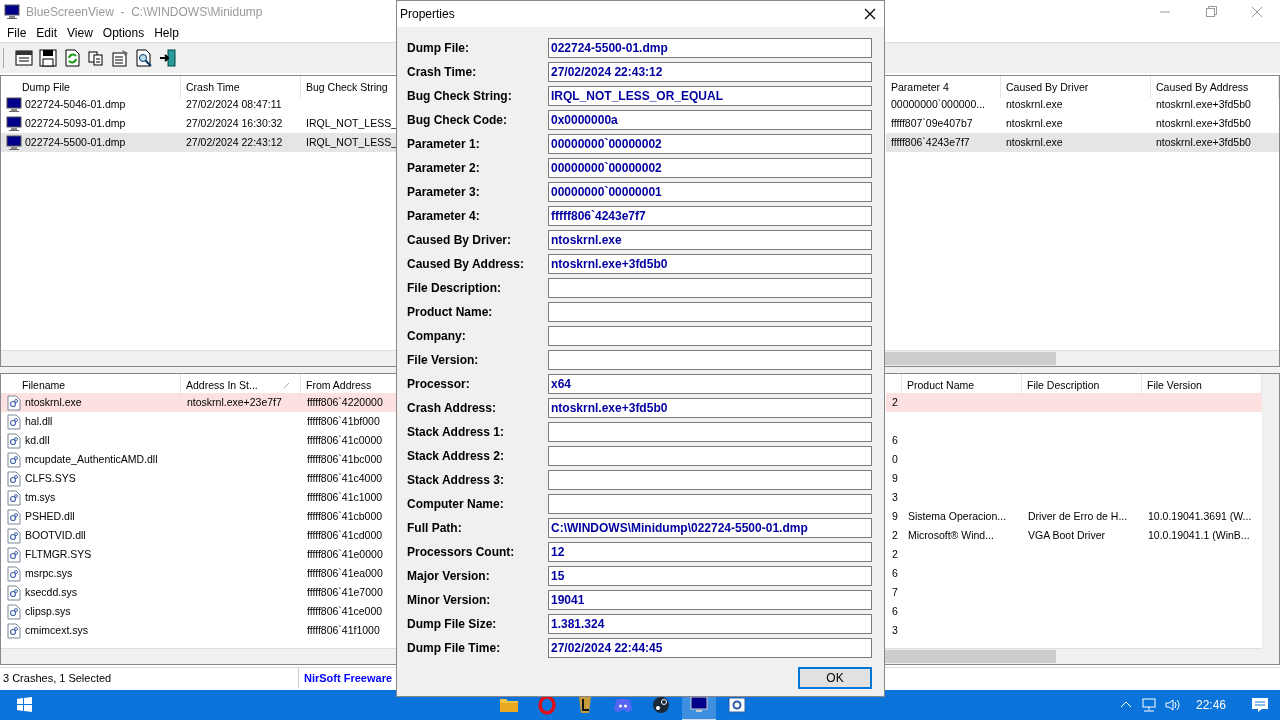  I want to click on table-cell-text: fffff806`41bf000, so click(343, 421).